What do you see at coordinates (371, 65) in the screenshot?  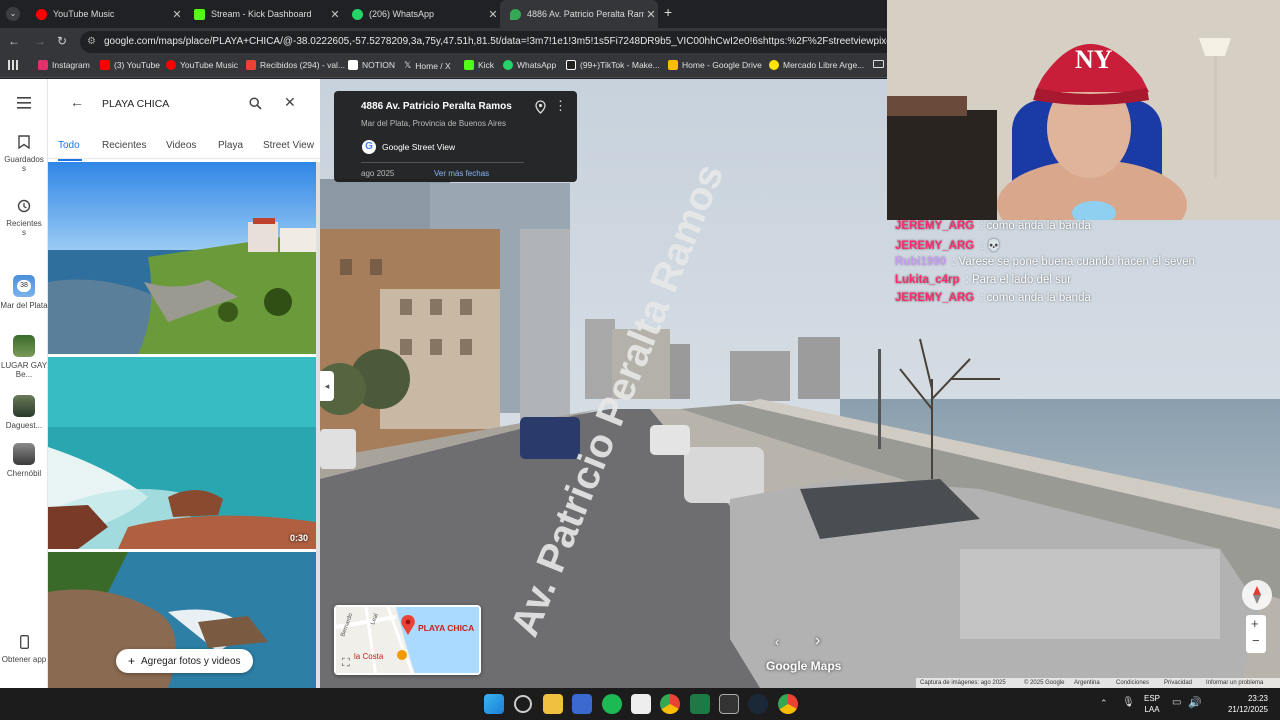 I see `bookmark-notion: NOTION` at bounding box center [371, 65].